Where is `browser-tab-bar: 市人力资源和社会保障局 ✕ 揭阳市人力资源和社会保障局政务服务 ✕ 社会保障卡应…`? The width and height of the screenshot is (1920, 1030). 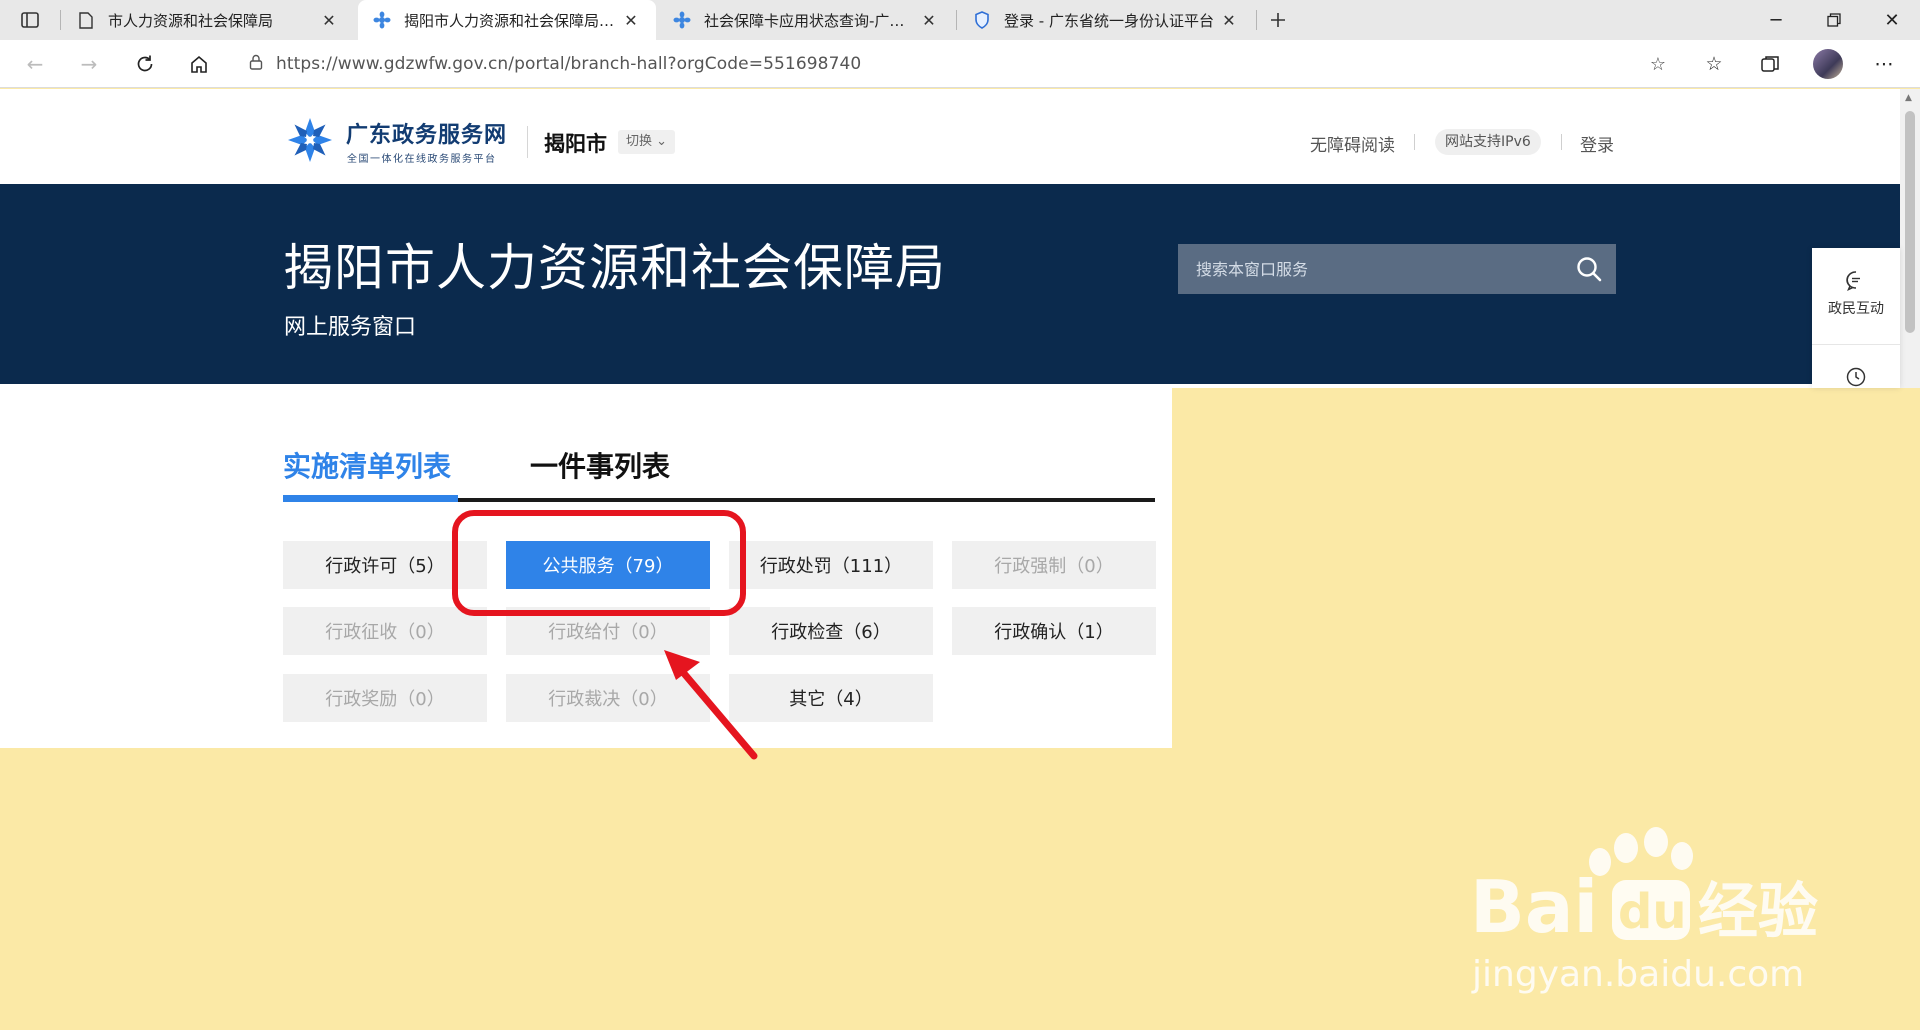 browser-tab-bar: 市人力资源和社会保障局 ✕ 揭阳市人力资源和社会保障局政务服务 ✕ 社会保障卡应… is located at coordinates (960, 20).